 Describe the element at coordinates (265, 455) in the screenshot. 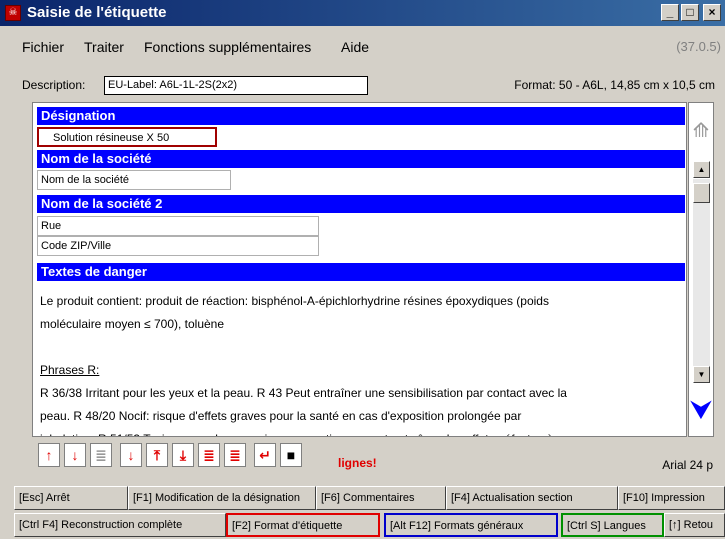

I see `return-icon: ↵` at that location.